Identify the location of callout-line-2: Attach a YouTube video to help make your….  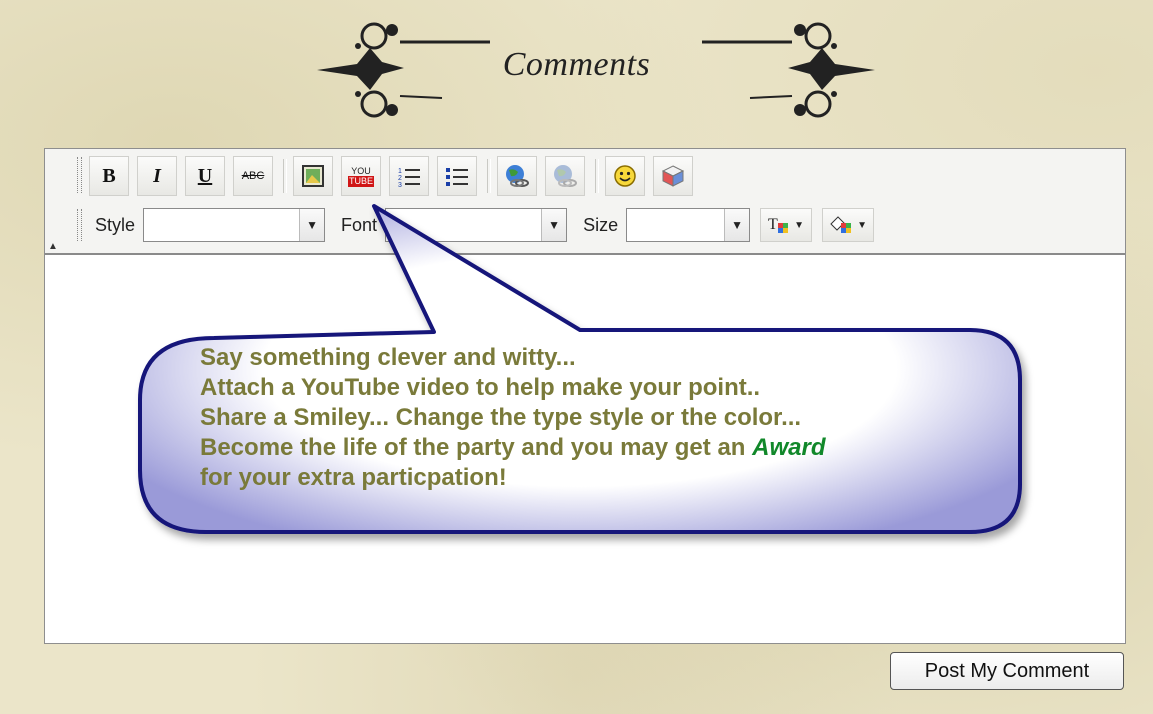
(480, 387).